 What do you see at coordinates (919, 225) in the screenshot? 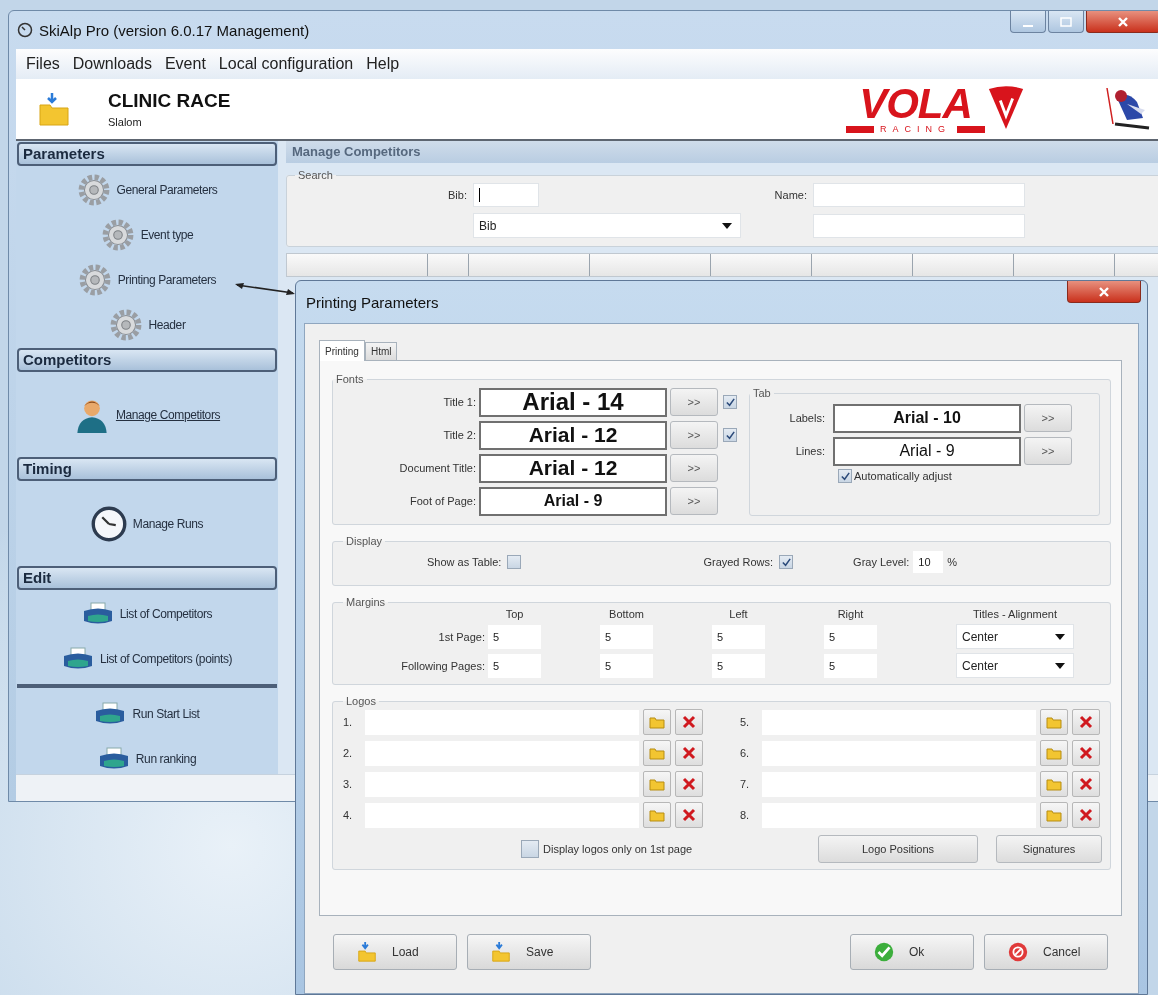
I see `search-field` at bounding box center [919, 225].